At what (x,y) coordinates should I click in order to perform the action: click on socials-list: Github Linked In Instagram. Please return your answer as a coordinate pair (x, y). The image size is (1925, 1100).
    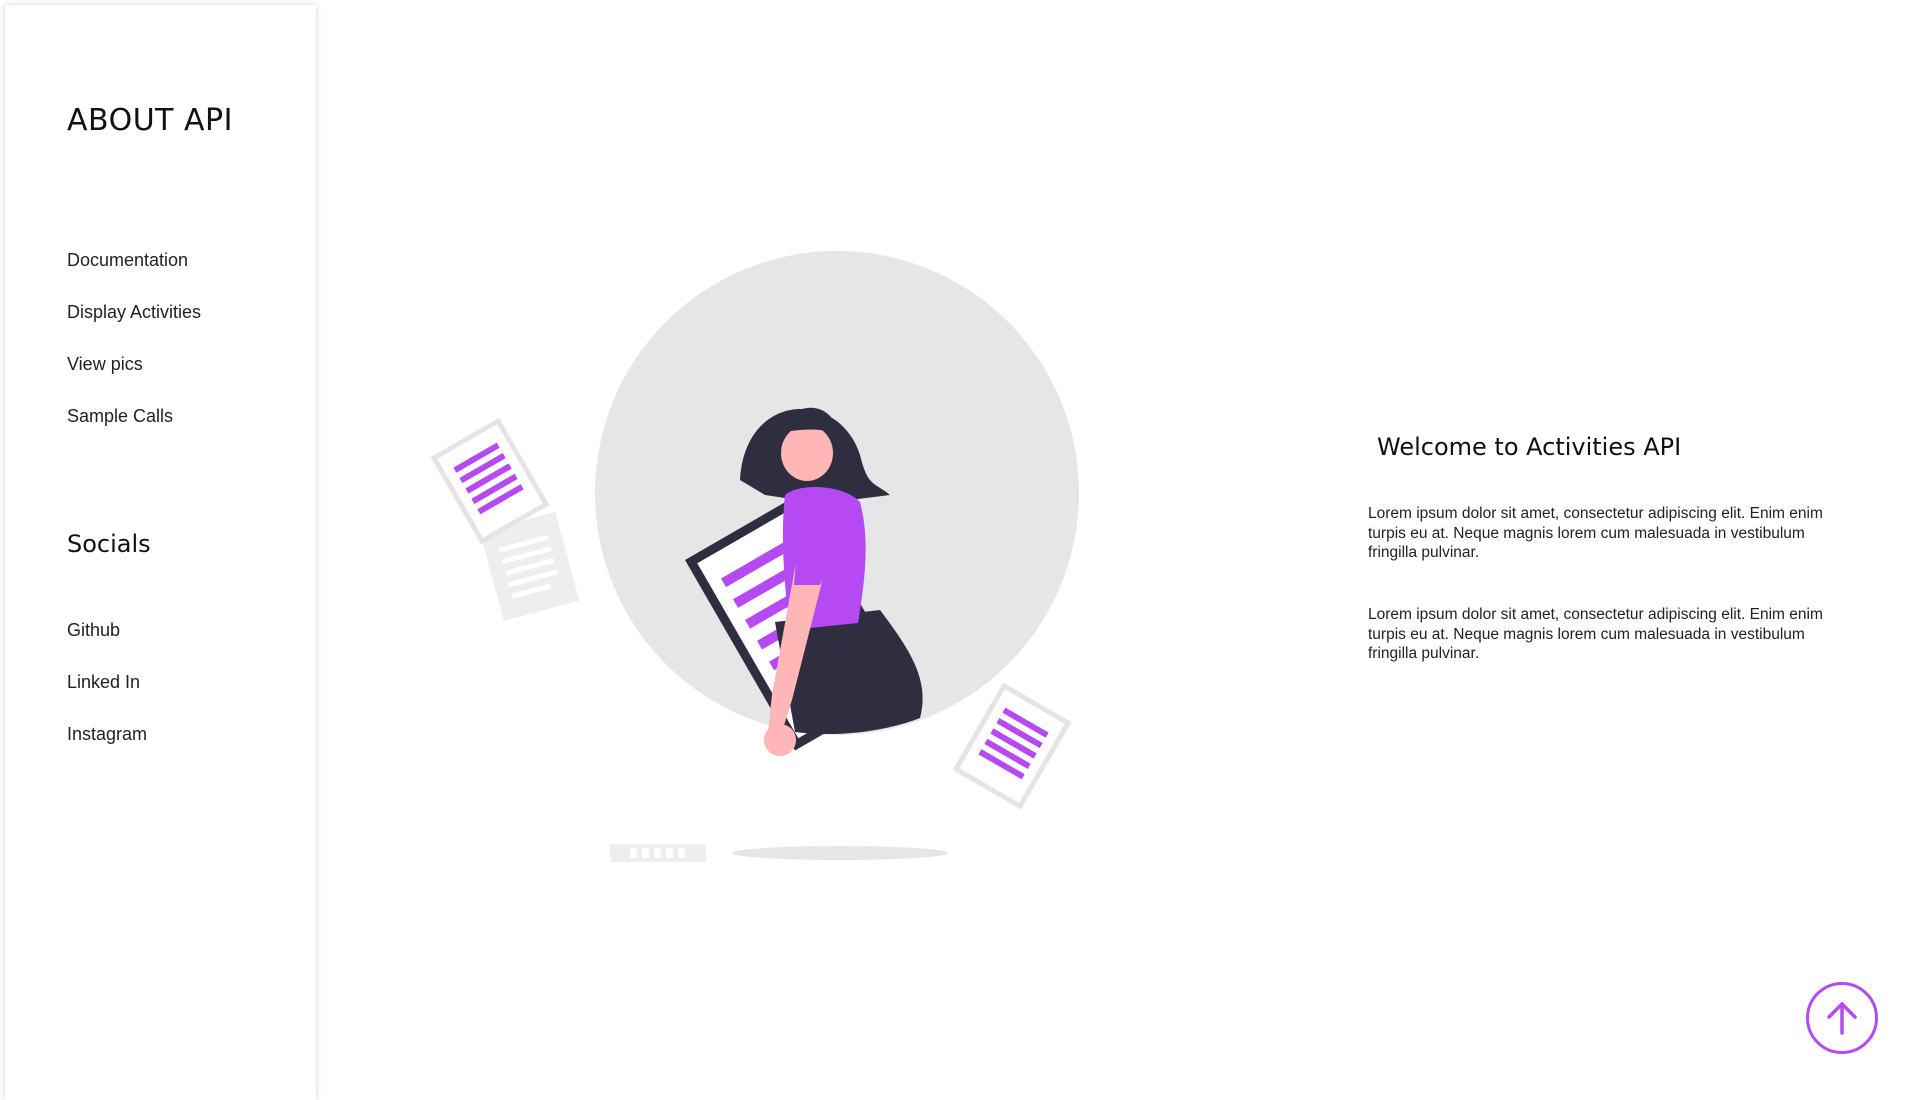
    Looking at the image, I should click on (107, 696).